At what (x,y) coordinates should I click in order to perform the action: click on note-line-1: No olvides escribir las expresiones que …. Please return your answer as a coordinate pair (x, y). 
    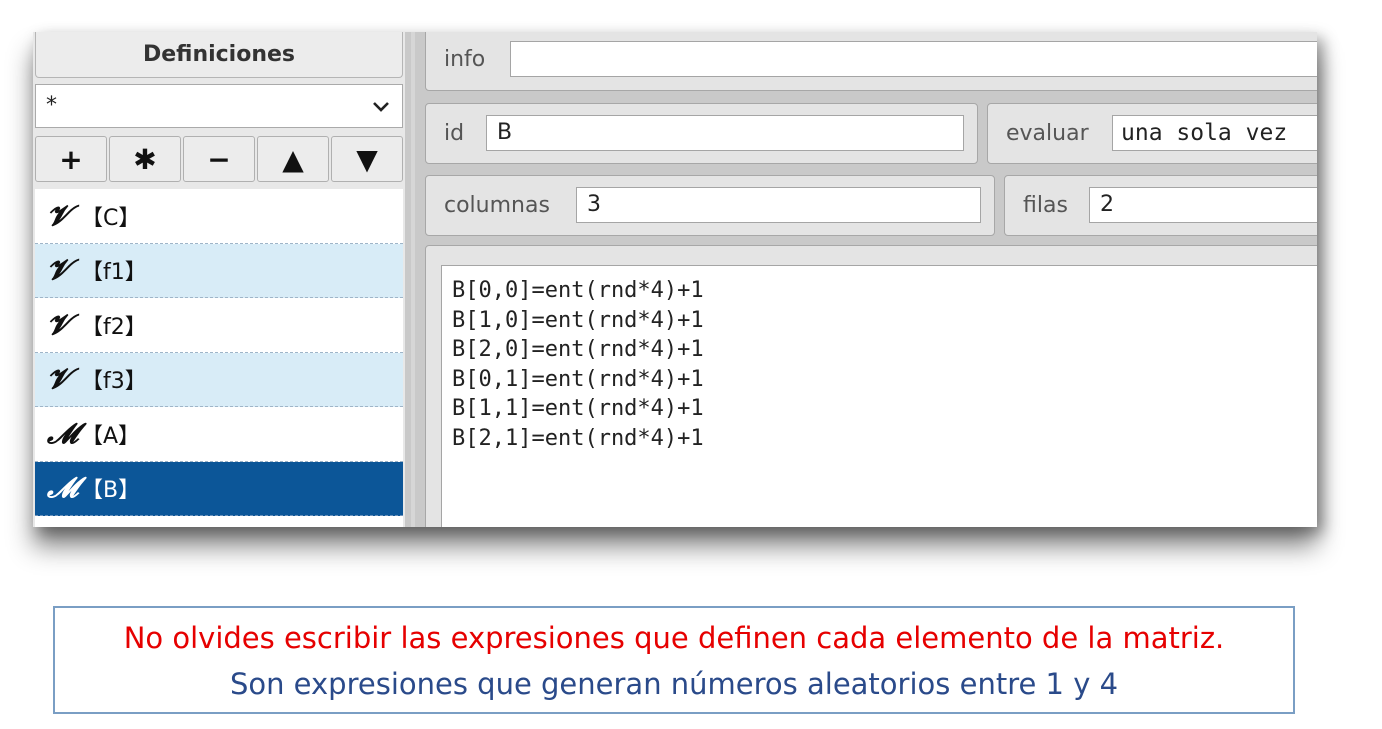
    Looking at the image, I should click on (674, 638).